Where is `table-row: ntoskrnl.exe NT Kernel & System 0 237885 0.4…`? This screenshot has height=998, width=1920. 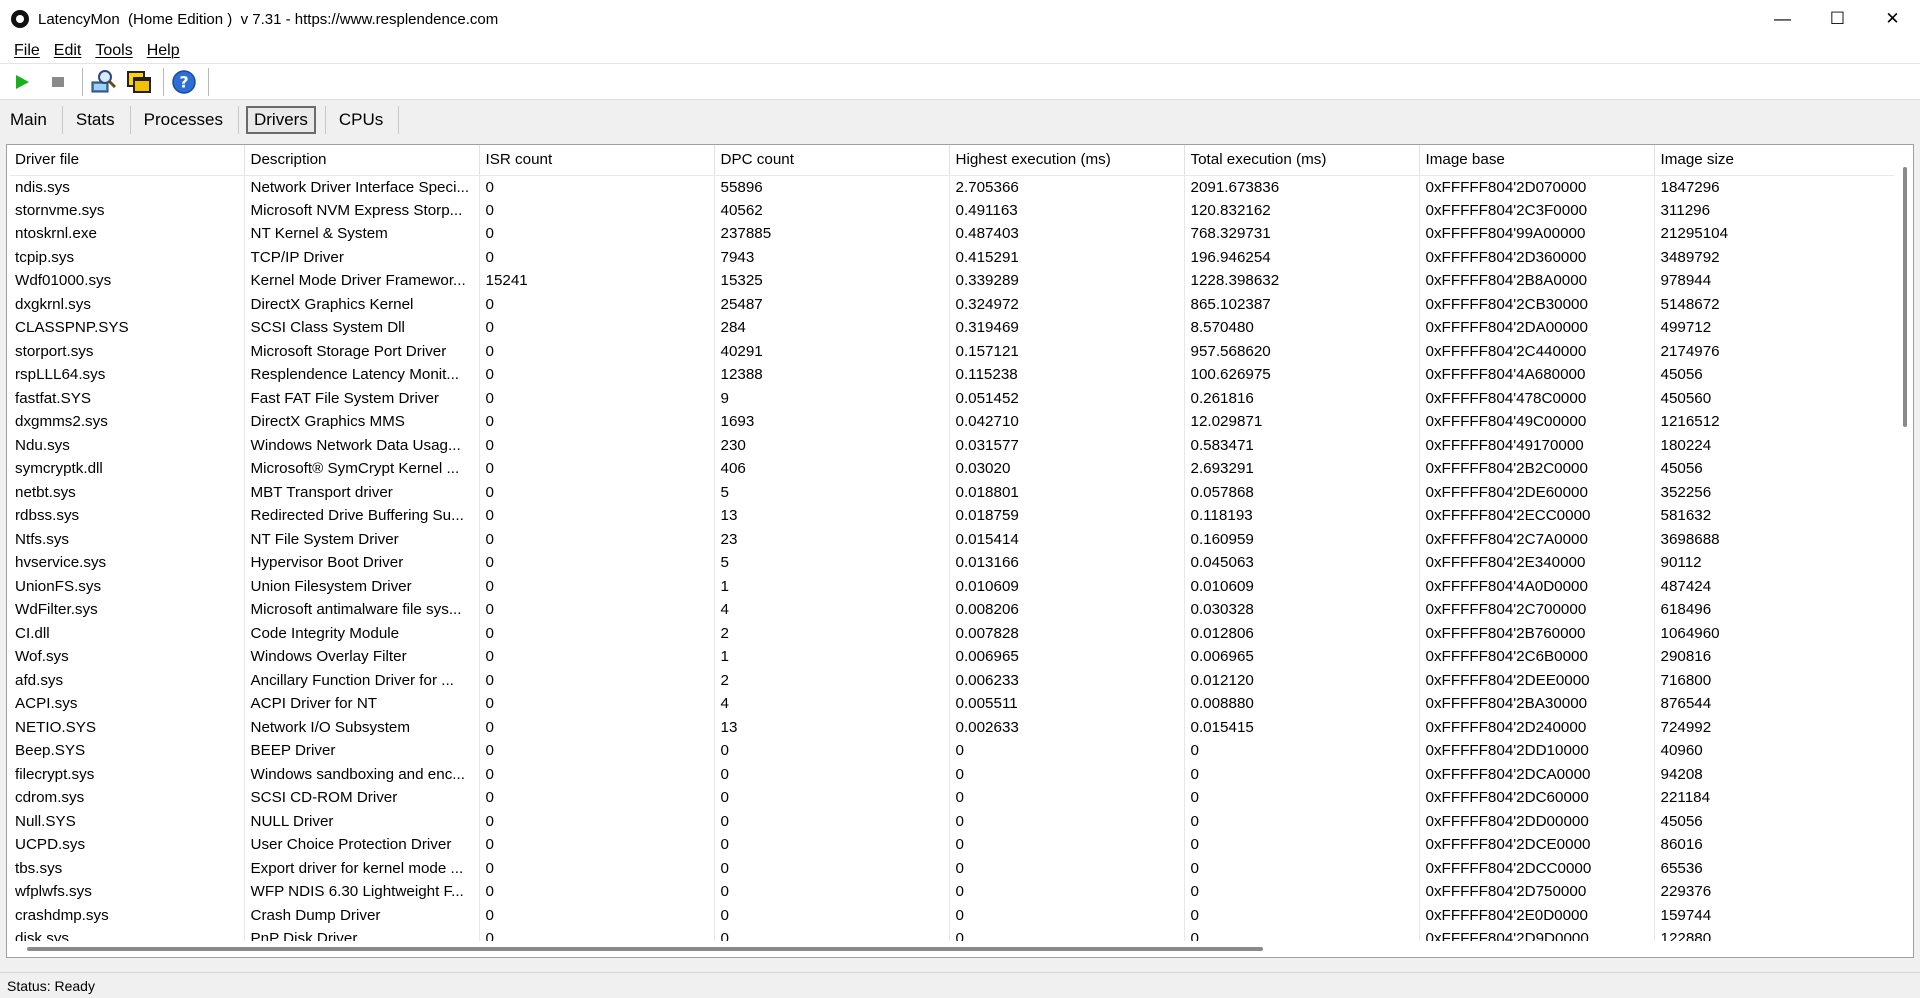
table-row: ntoskrnl.exe NT Kernel & System 0 237885 0.4… is located at coordinates (952, 234).